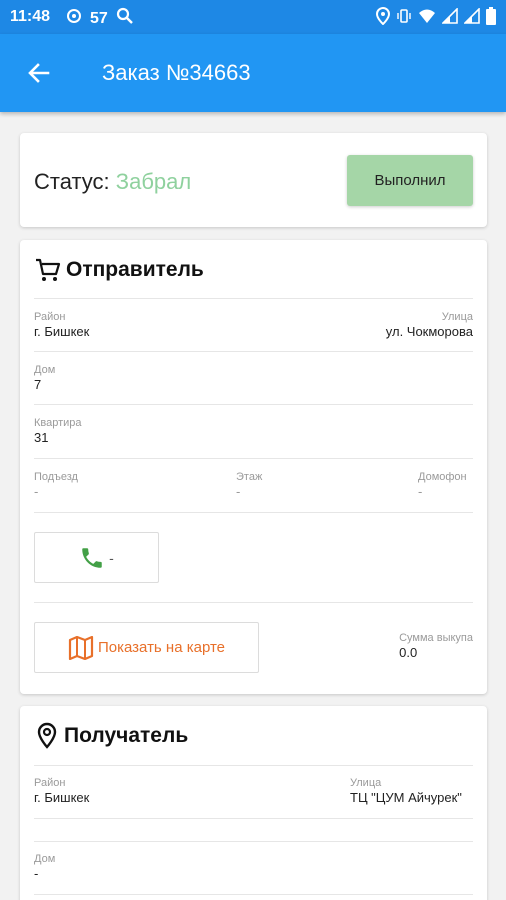 This screenshot has width=506, height=900. Describe the element at coordinates (153, 181) in the screenshot. I see `status-value: Забрал` at that location.